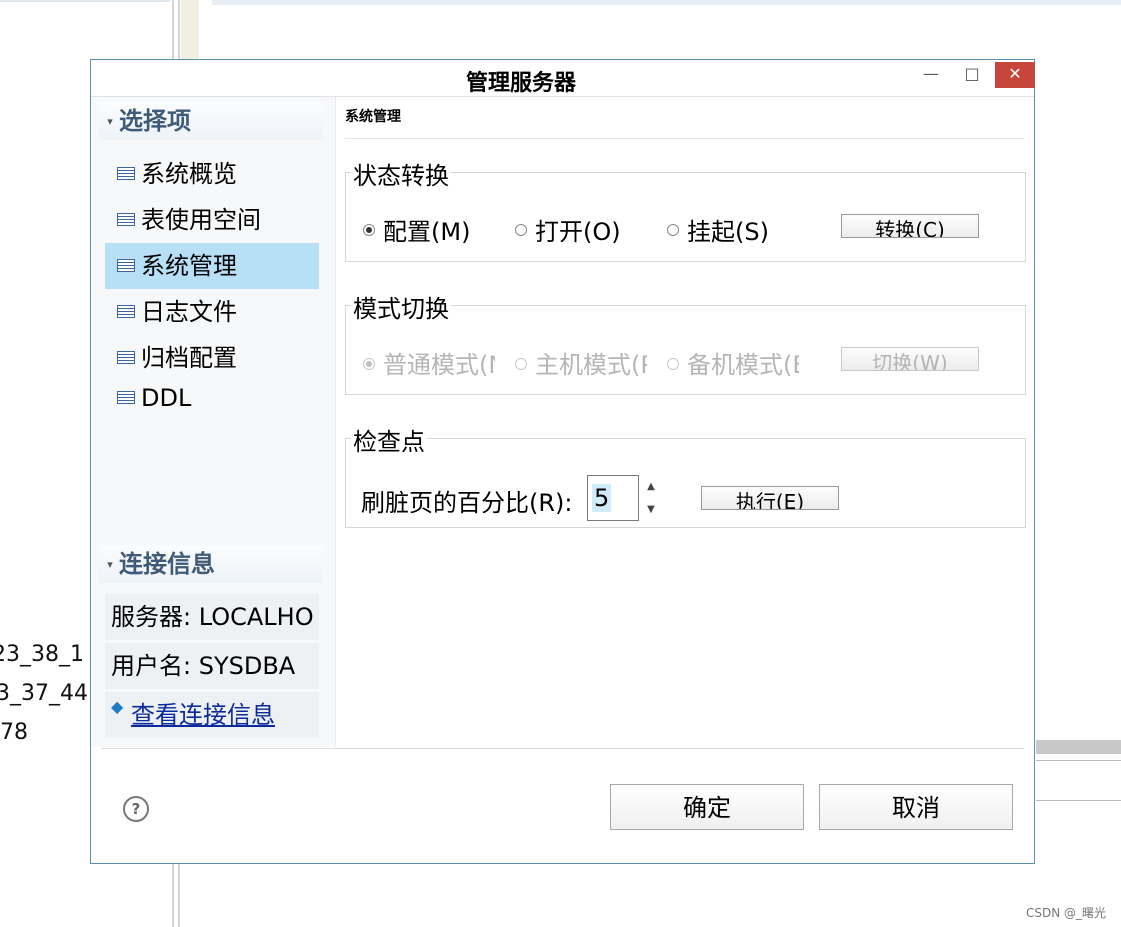 The width and height of the screenshot is (1121, 927). Describe the element at coordinates (427, 232) in the screenshot. I see `radio-label: 配置(M)` at that location.